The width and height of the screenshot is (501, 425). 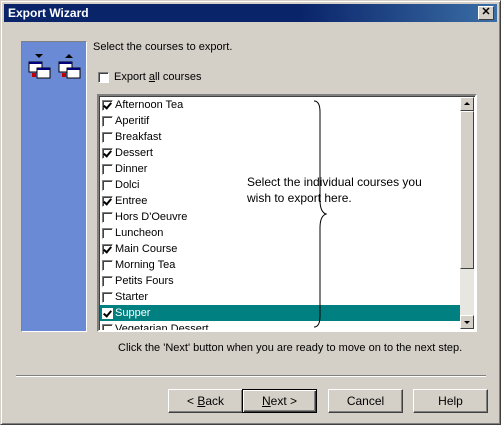 I want to click on course-label: Main Course, so click(x=146, y=249).